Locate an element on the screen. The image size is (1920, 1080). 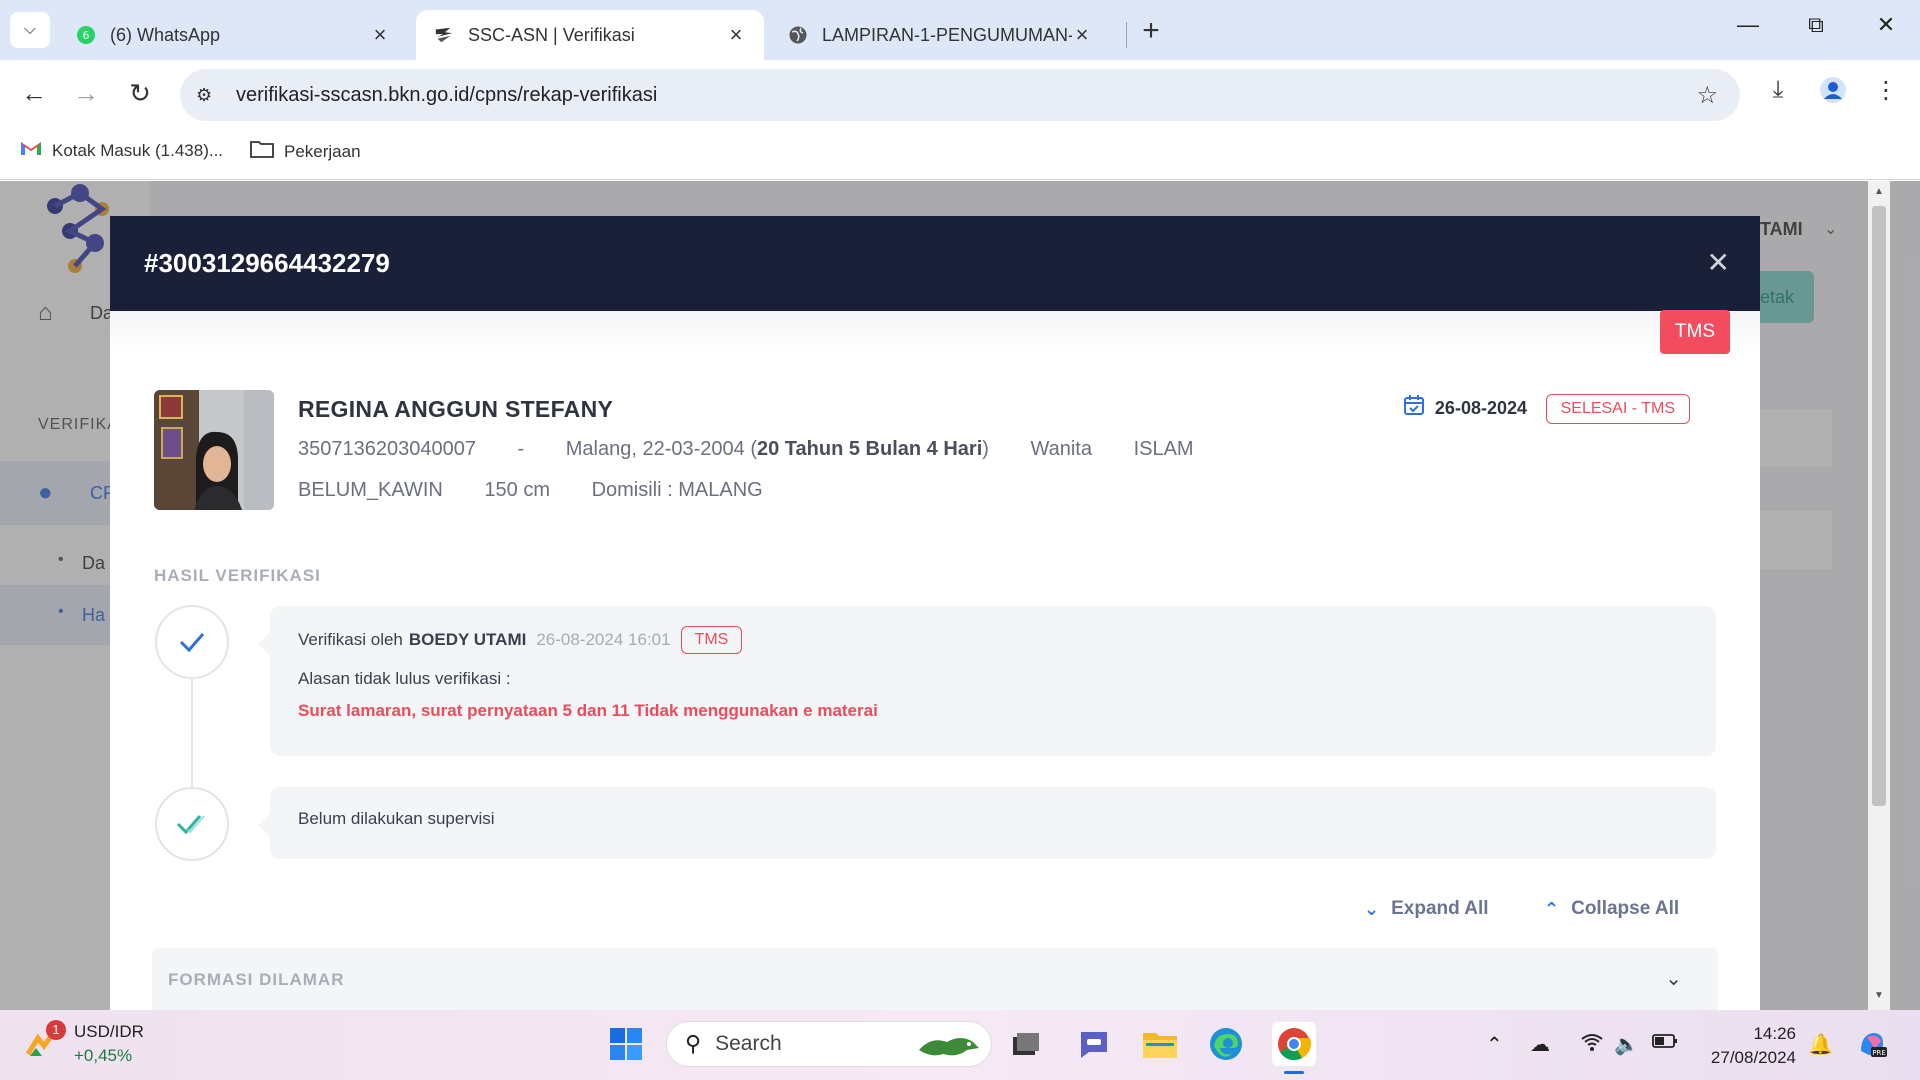
profile-avatar-icon is located at coordinates (1833, 93).